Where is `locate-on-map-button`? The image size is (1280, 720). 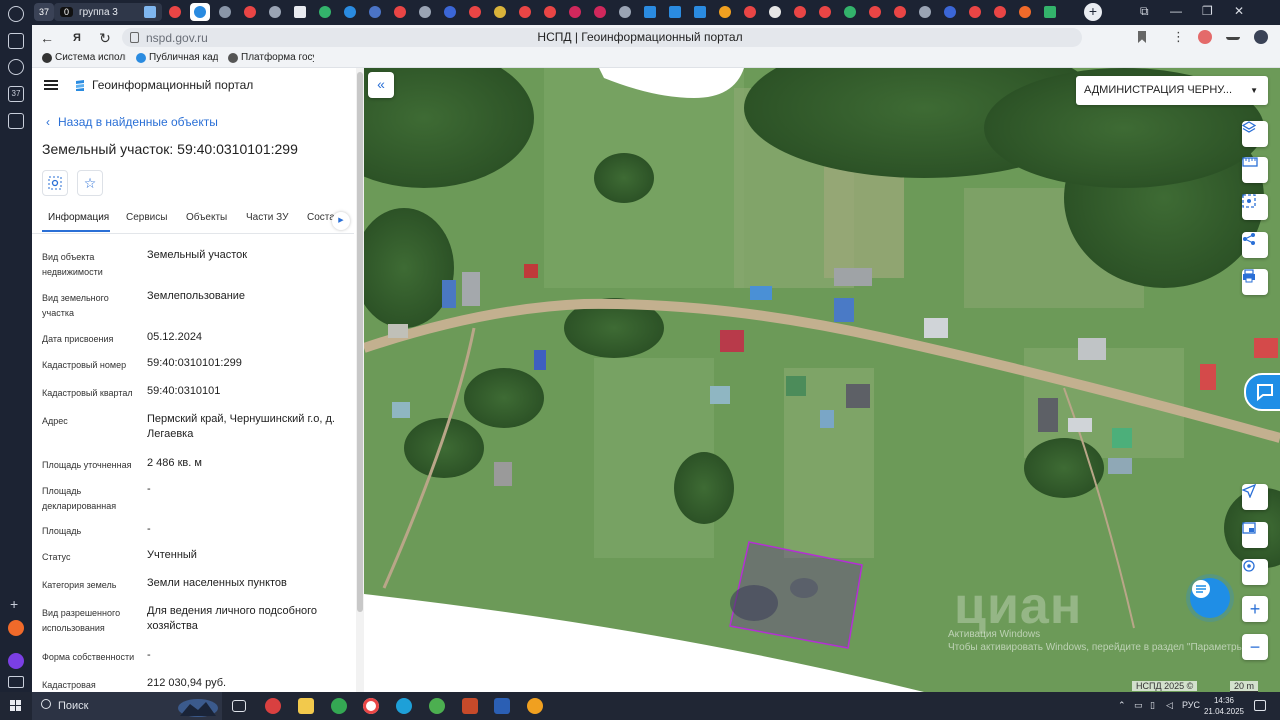
locate-on-map-button is located at coordinates (55, 183).